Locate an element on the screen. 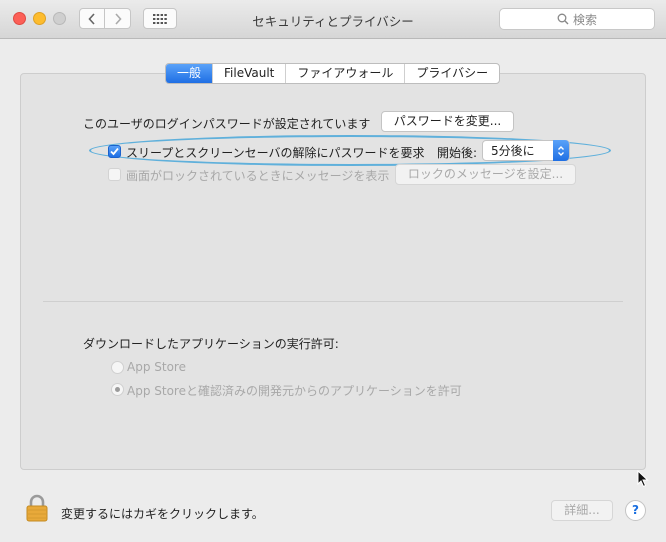 The height and width of the screenshot is (542, 666). updown-chevron-icon is located at coordinates (561, 150).